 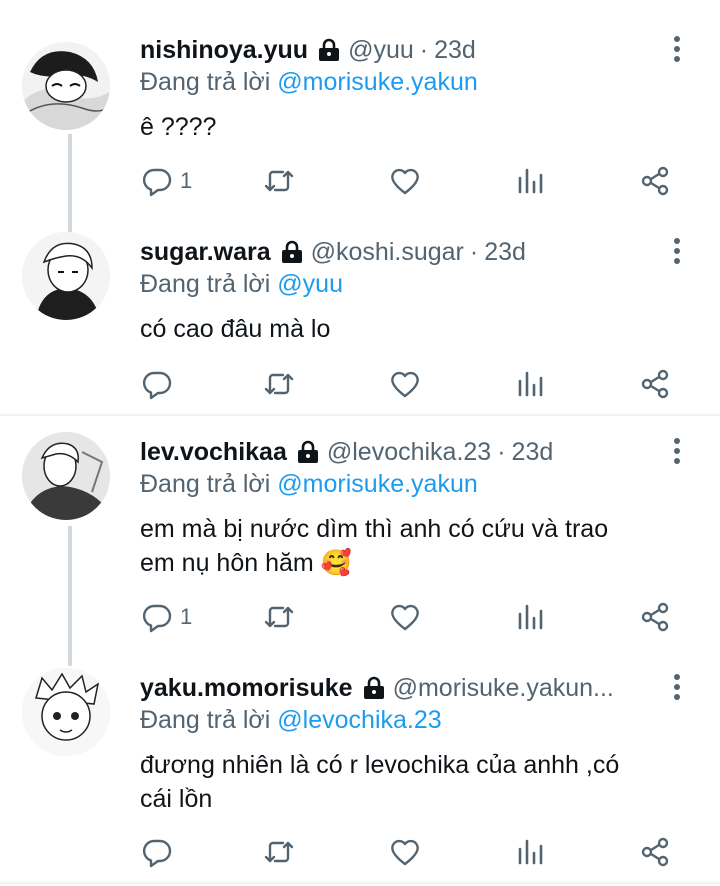 I want to click on display-name: yaku.momorisuke, so click(x=246, y=688).